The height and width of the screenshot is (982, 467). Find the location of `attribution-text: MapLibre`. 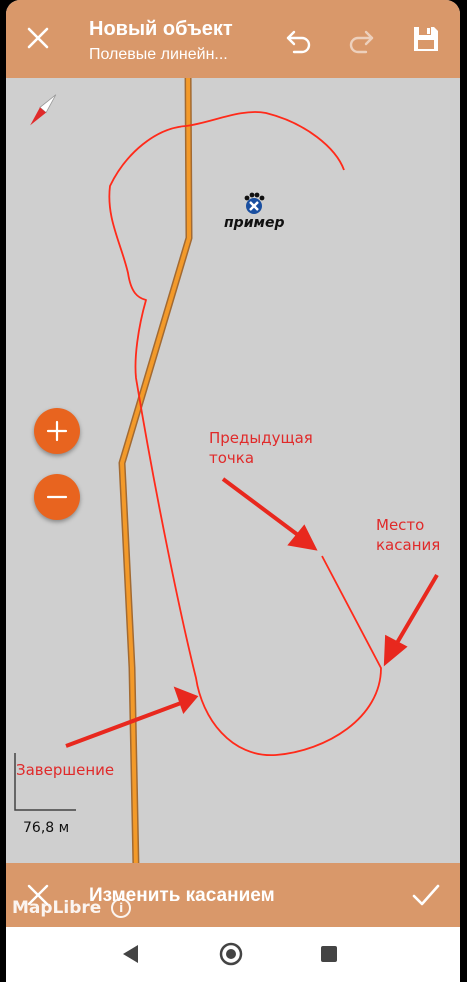

attribution-text: MapLibre is located at coordinates (57, 908).